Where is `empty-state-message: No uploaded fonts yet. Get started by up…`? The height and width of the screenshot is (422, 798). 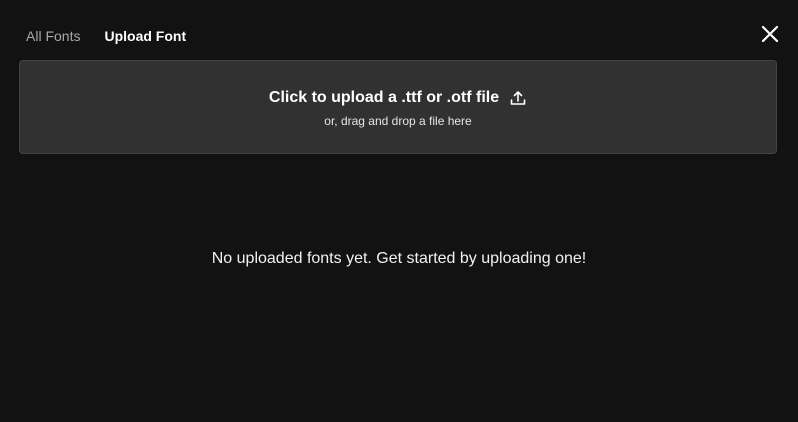
empty-state-message: No uploaded fonts yet. Get started by up… is located at coordinates (399, 258).